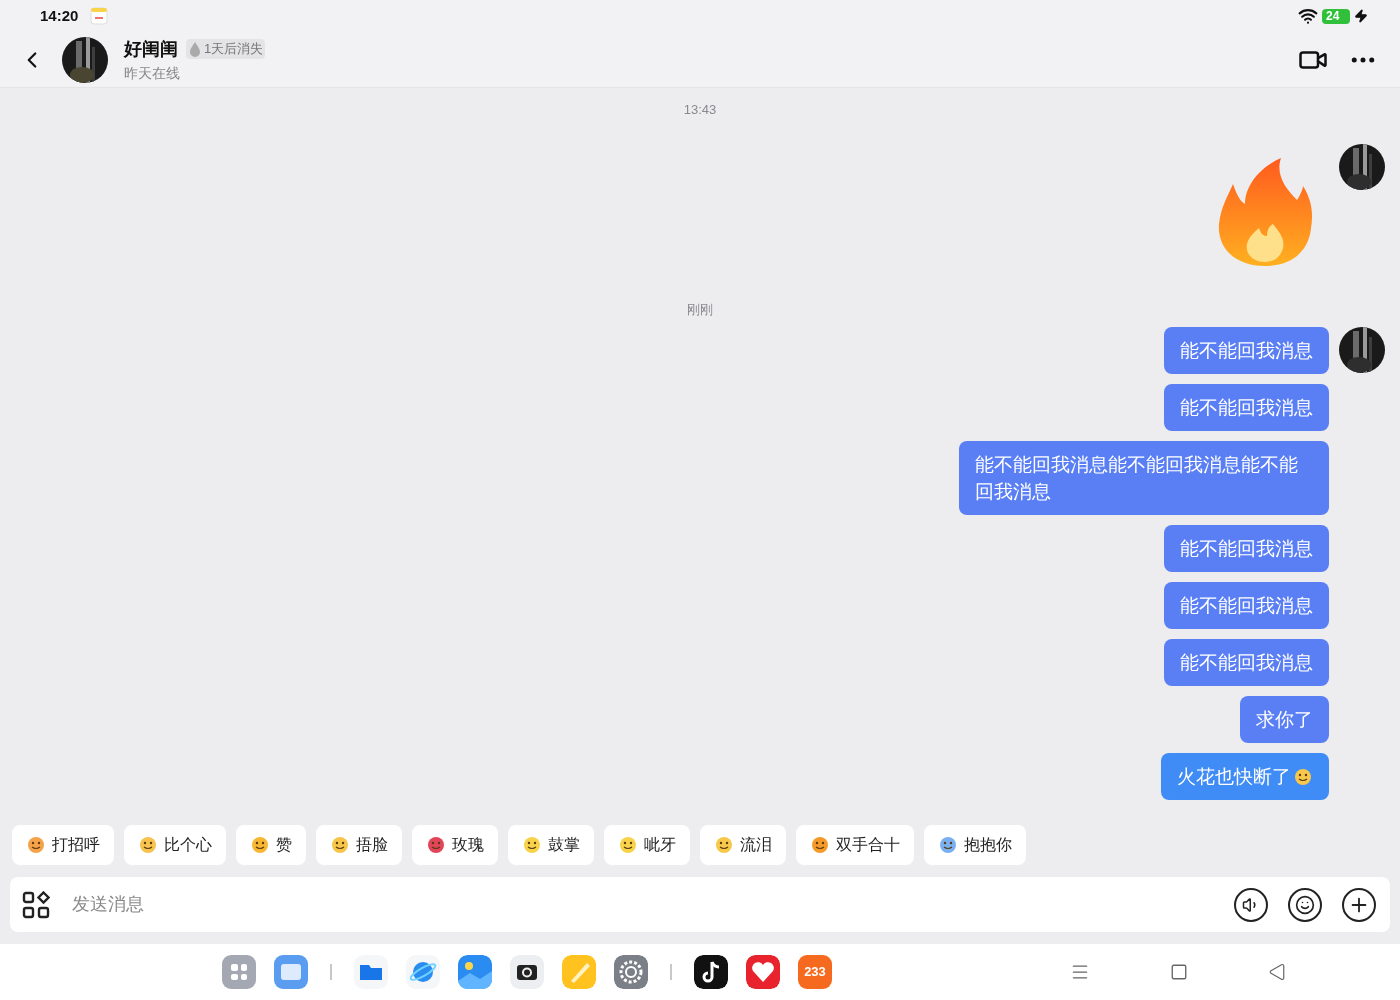  What do you see at coordinates (527, 972) in the screenshot?
I see `camera-icon` at bounding box center [527, 972].